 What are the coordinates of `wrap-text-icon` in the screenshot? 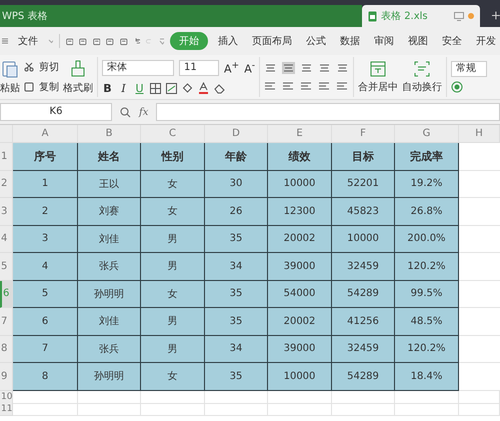 It's located at (422, 68).